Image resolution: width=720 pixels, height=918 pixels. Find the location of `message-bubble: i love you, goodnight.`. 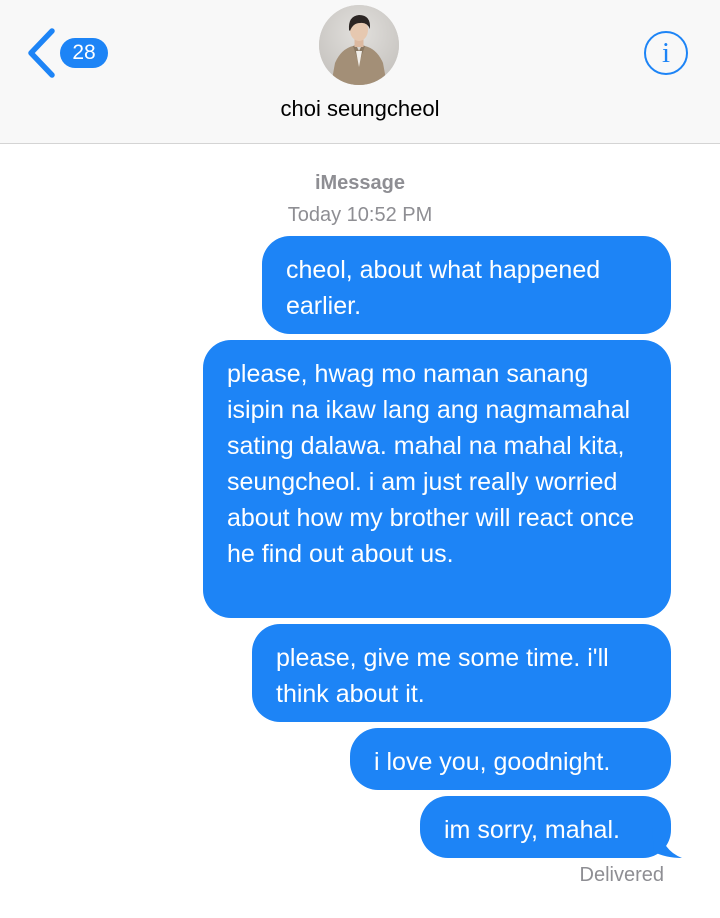

message-bubble: i love you, goodnight. is located at coordinates (510, 759).